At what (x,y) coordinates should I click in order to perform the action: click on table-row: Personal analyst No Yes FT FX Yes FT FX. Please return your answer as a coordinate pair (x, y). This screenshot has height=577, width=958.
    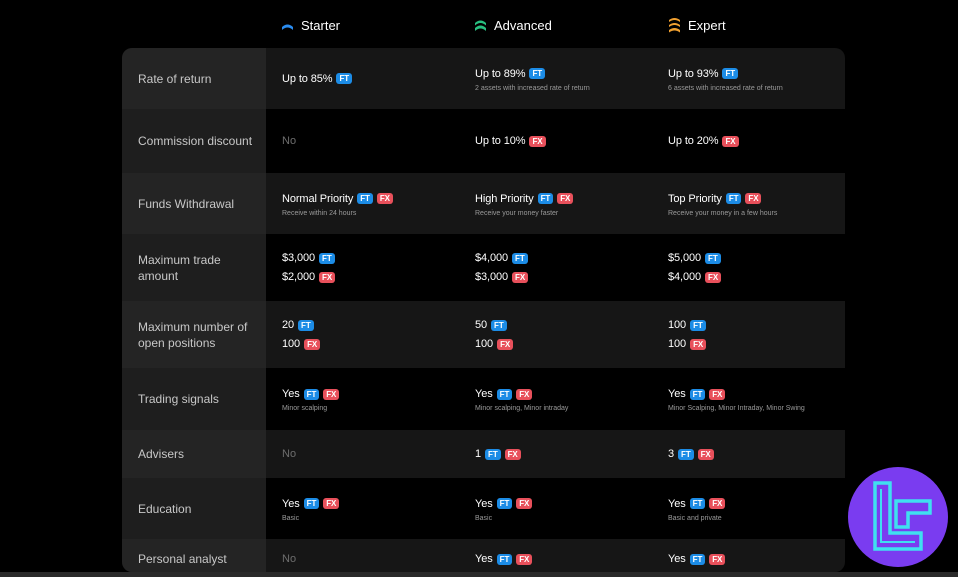
    Looking at the image, I should click on (483, 555).